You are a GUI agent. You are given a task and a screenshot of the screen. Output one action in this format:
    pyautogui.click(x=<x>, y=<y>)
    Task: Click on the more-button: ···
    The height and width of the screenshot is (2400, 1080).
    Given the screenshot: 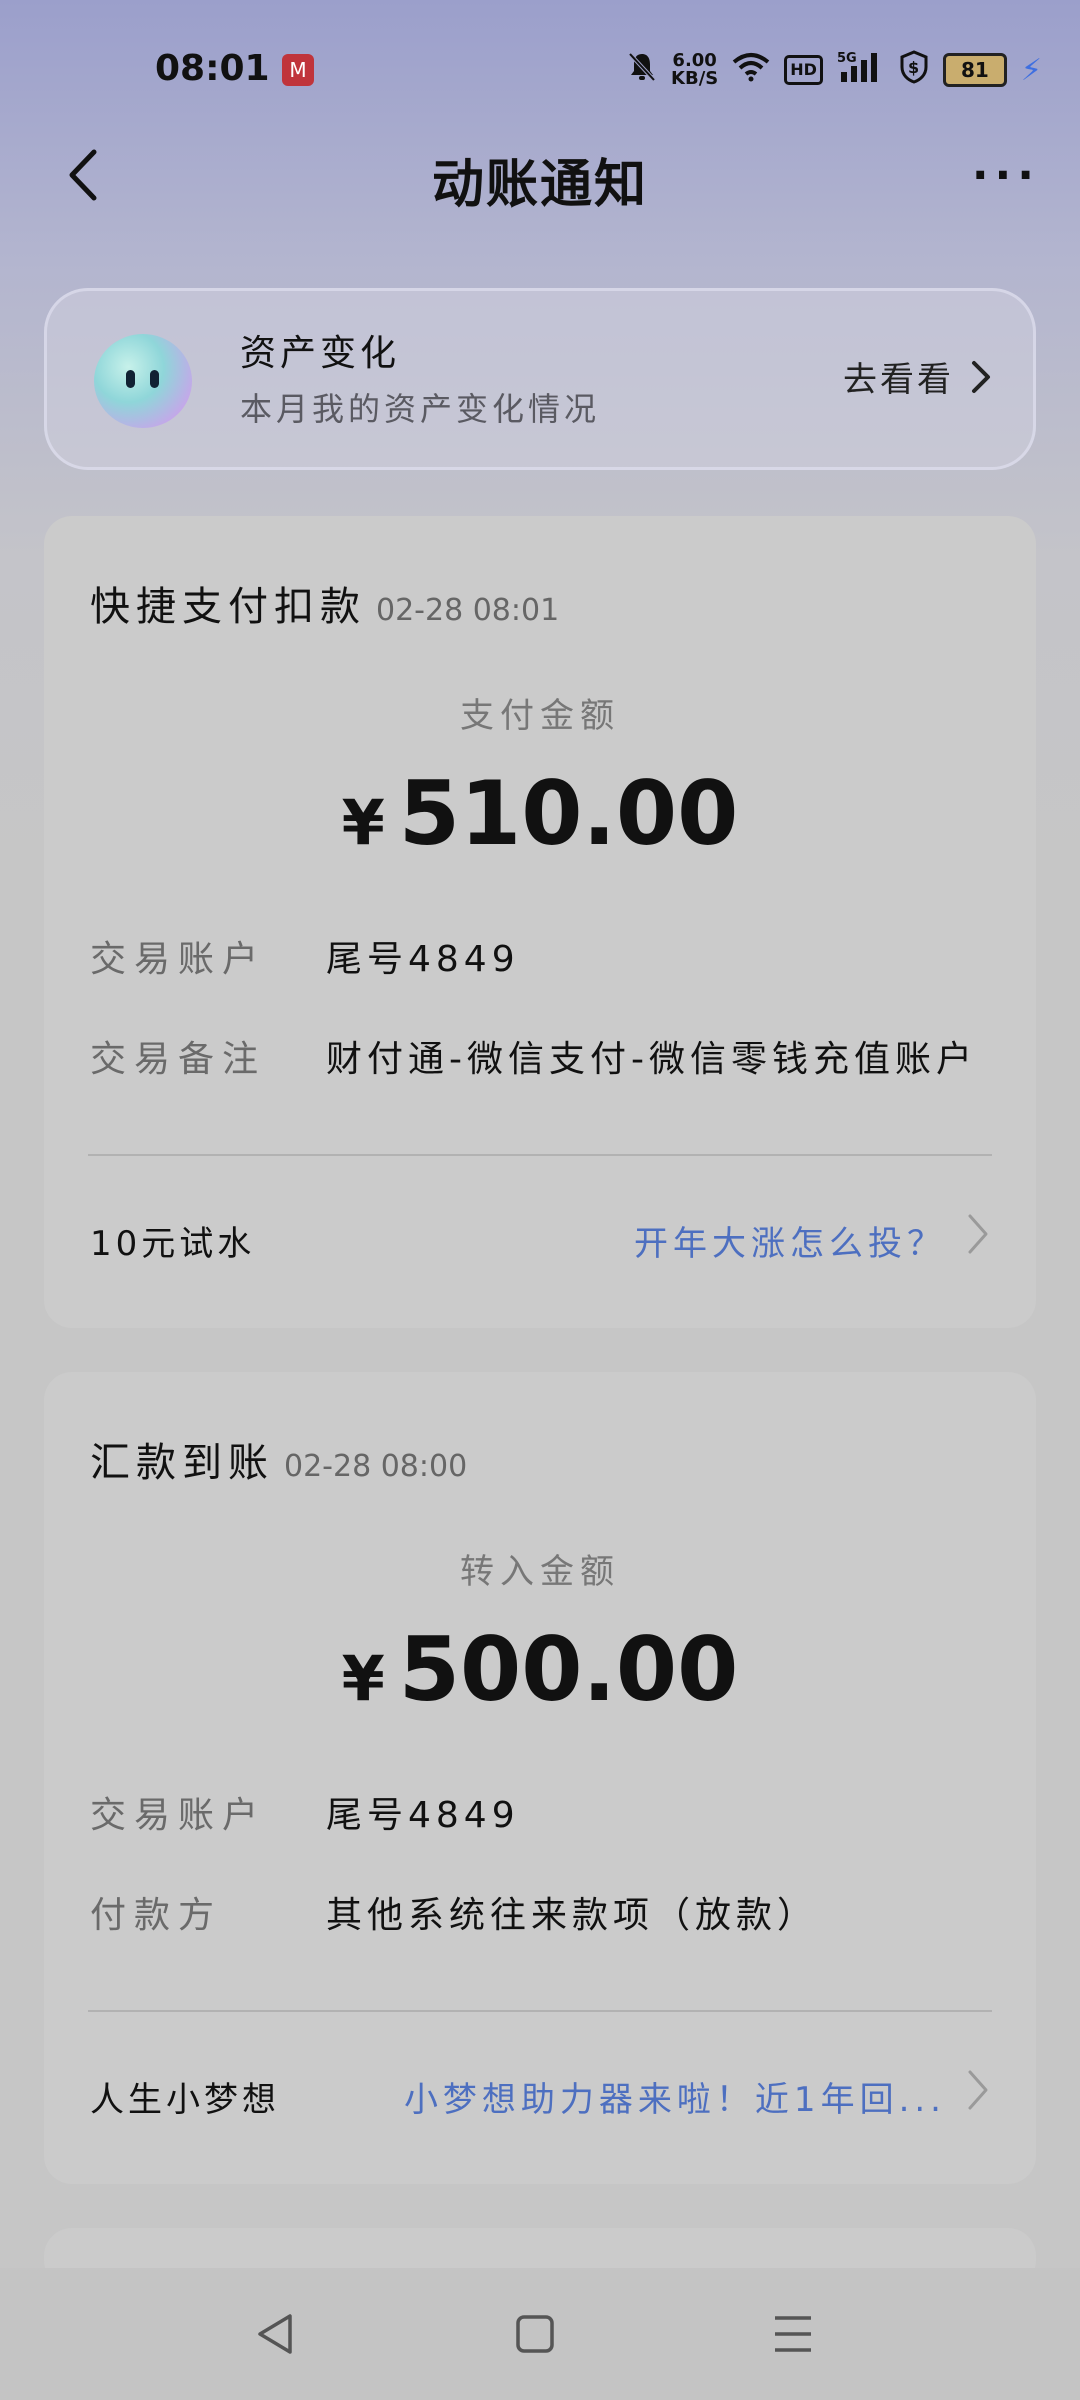 What is the action you would take?
    pyautogui.click(x=1006, y=175)
    